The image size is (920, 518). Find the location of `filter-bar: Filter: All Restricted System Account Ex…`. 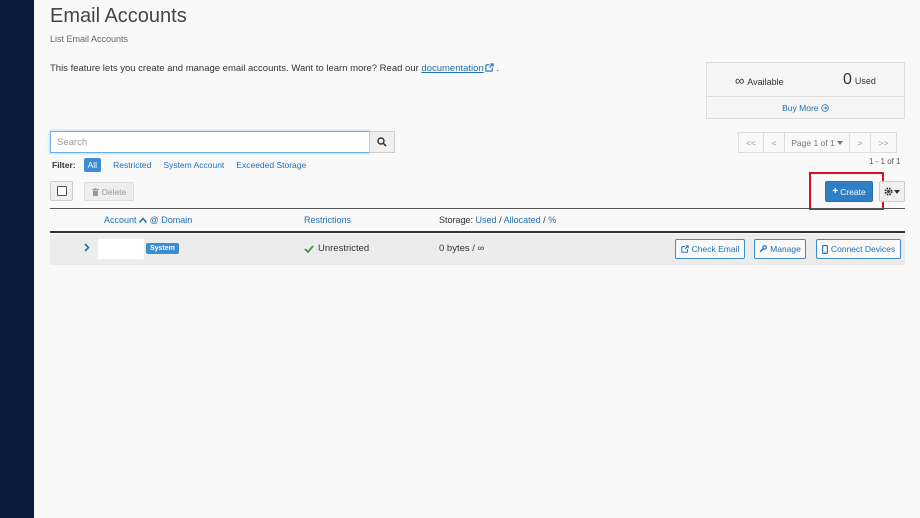

filter-bar: Filter: All Restricted System Account Ex… is located at coordinates (185, 165).